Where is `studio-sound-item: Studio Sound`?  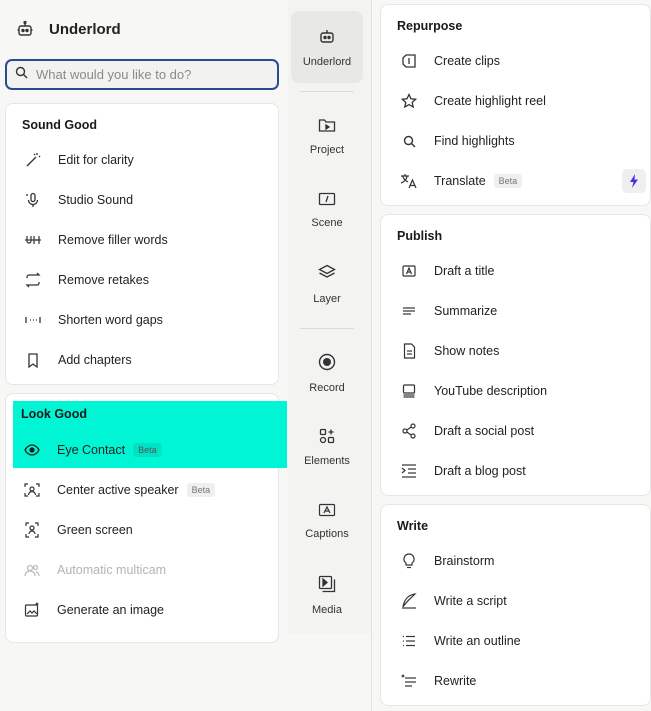
studio-sound-item: Studio Sound is located at coordinates (142, 200).